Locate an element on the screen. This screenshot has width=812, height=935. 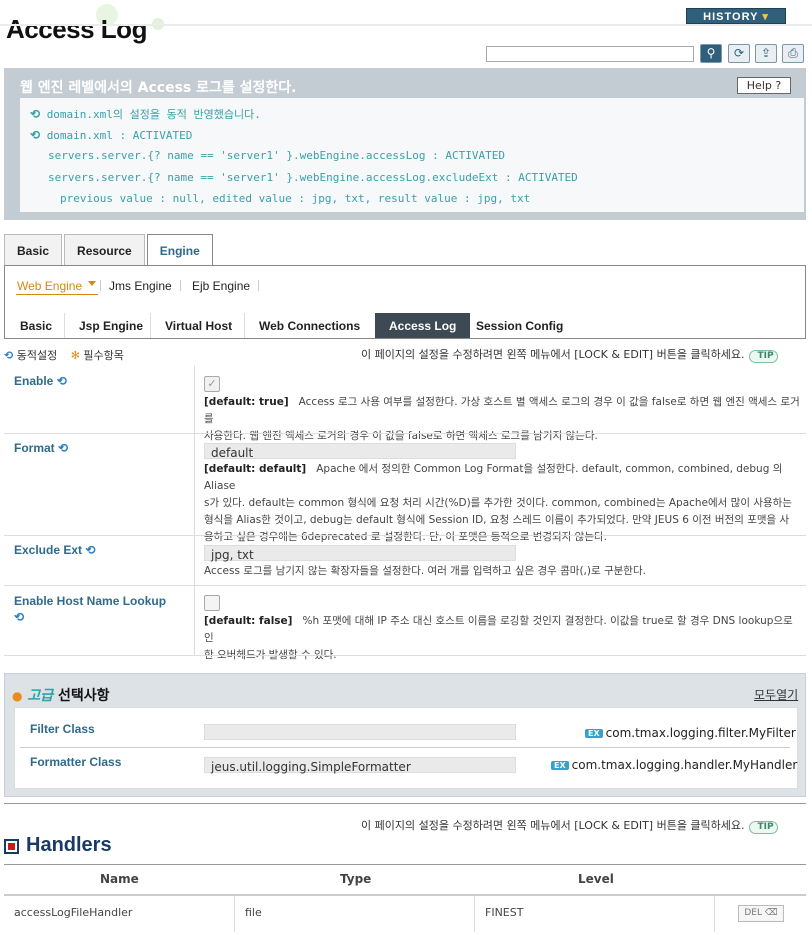
filter-class-label: Filter Class is located at coordinates (62, 729).